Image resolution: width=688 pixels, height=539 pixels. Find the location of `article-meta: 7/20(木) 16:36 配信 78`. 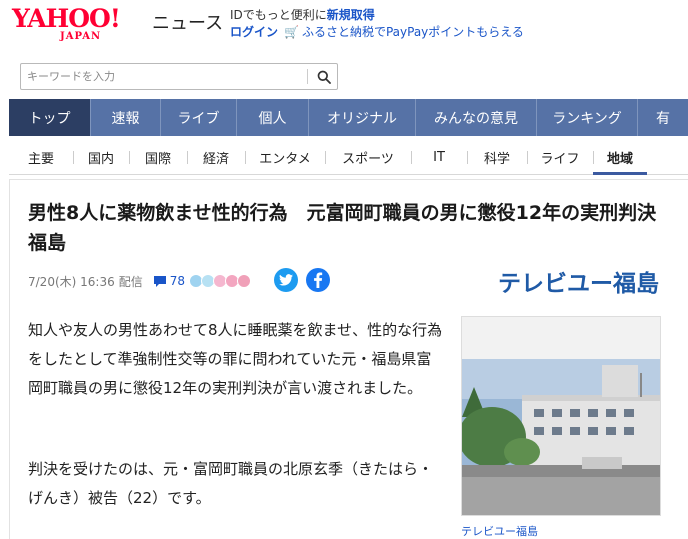

article-meta: 7/20(木) 16:36 配信 78 is located at coordinates (140, 281).